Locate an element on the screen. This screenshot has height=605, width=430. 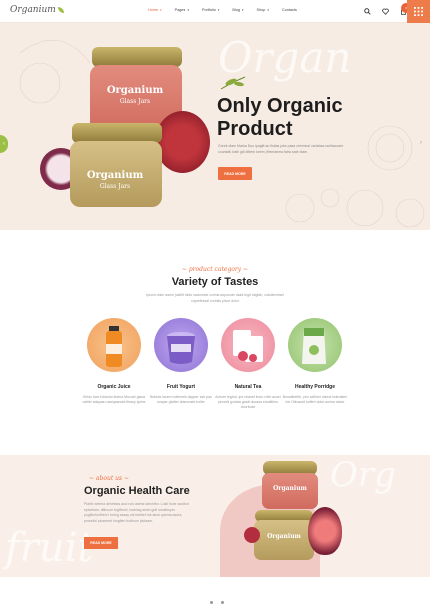
logo-text: Organium is located at coordinates (33, 10).